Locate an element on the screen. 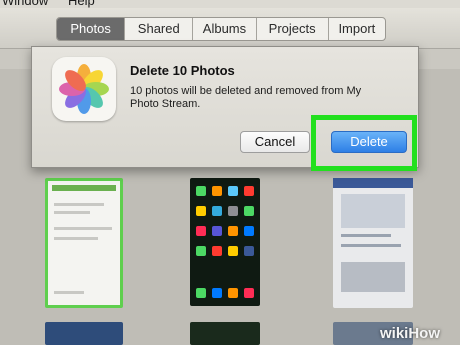 This screenshot has width=460, height=345. delete-button-highlight is located at coordinates (364, 143).